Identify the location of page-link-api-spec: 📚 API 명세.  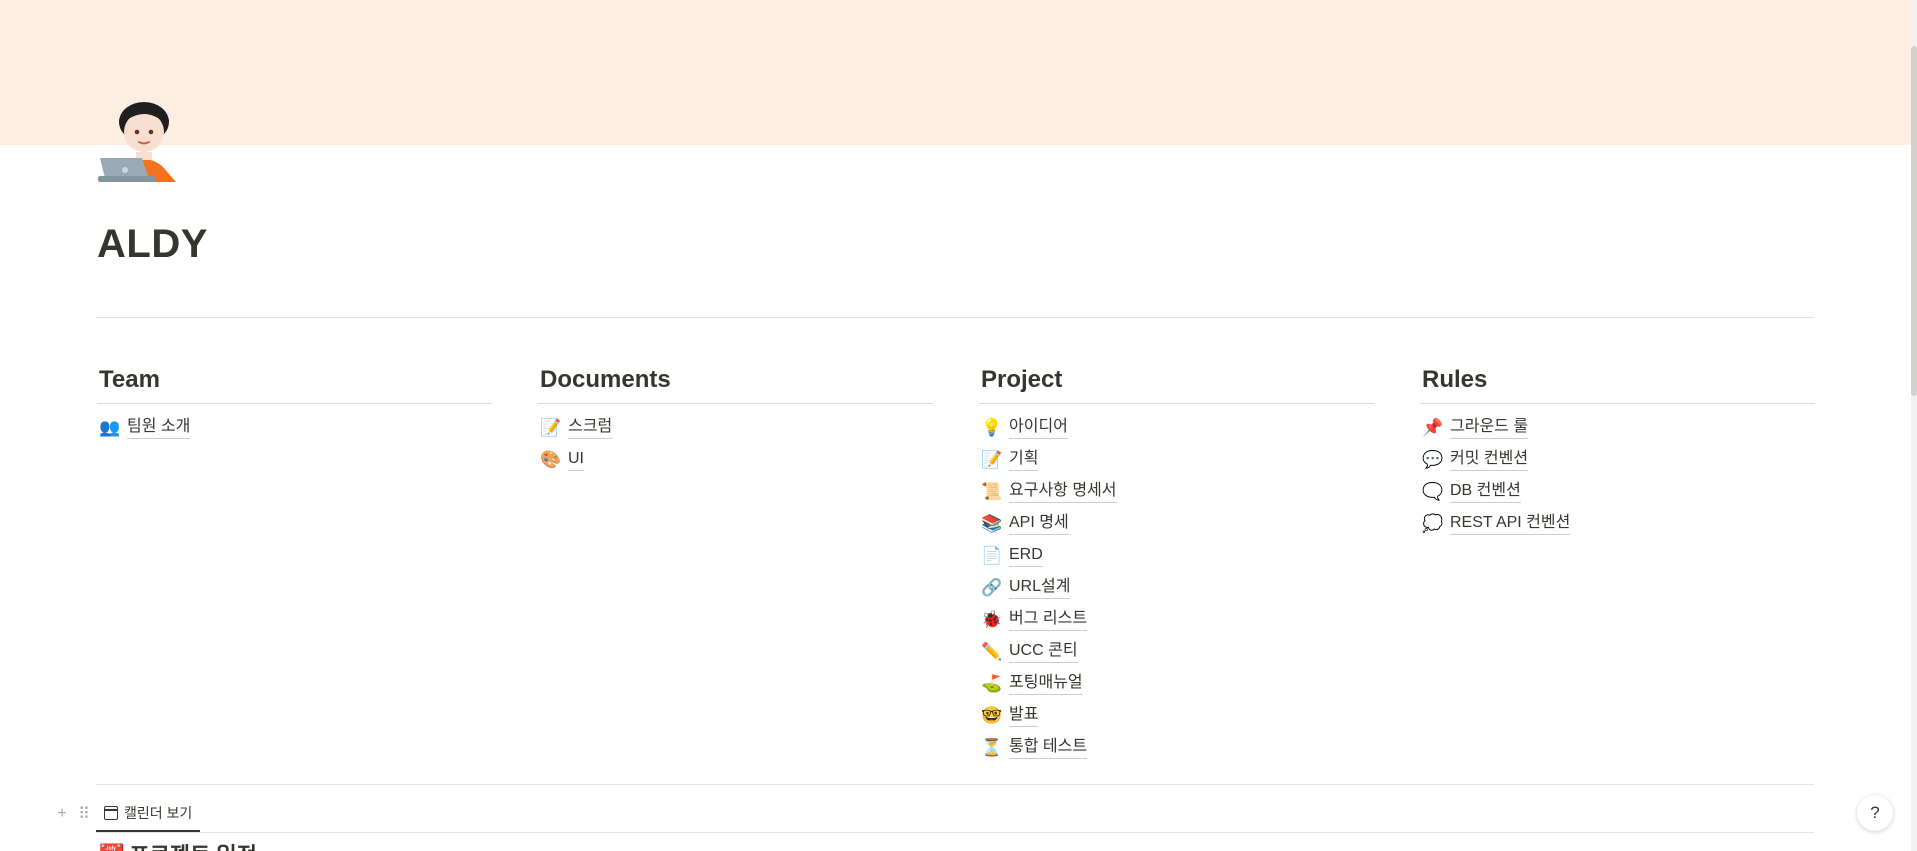
(1176, 524).